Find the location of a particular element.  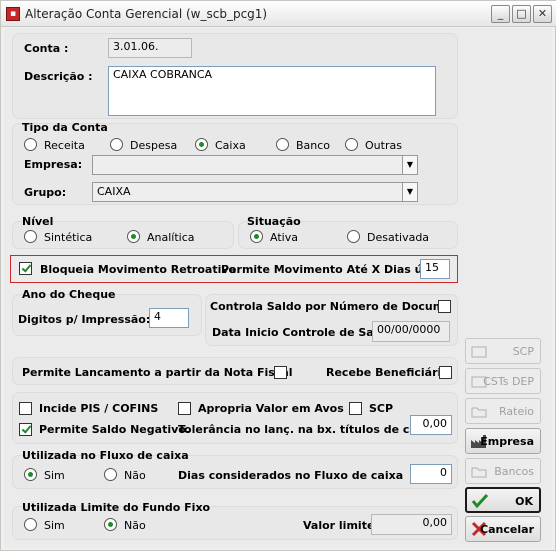

bloqueia-label: Bloqueia Movimento Retroativo is located at coordinates (138, 269).